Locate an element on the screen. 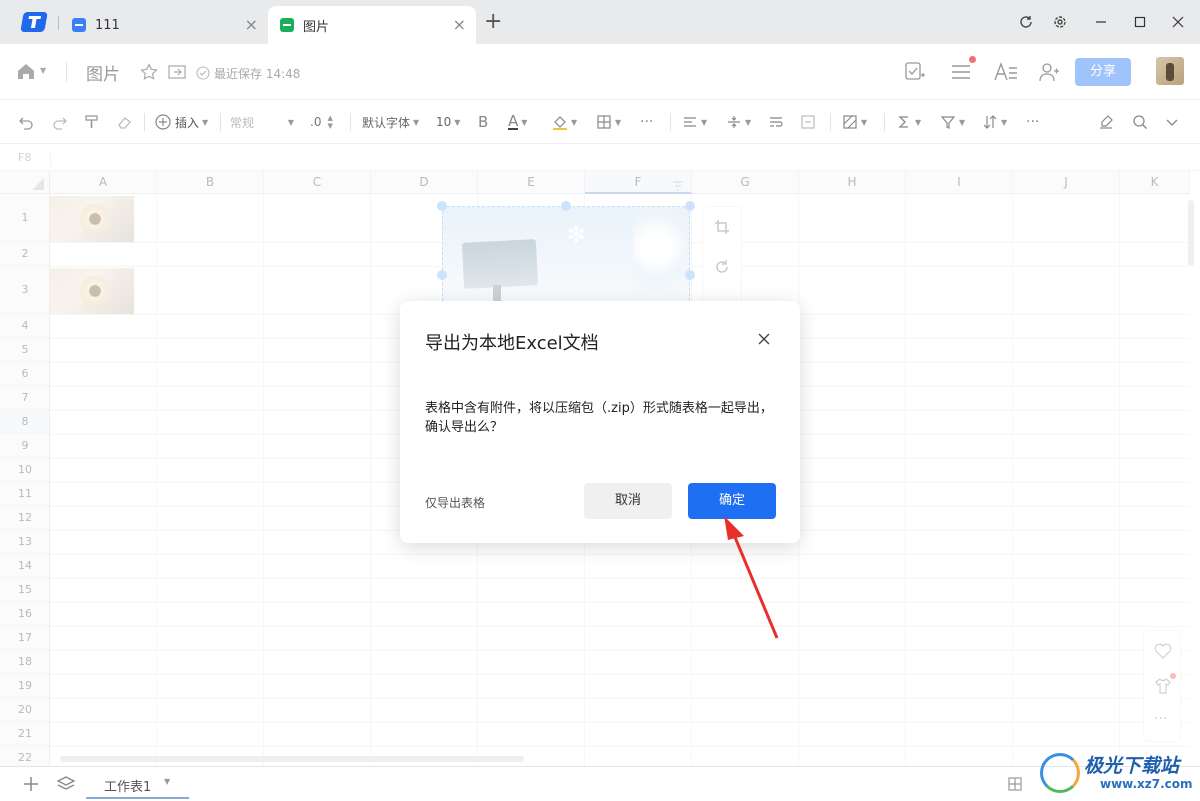 The width and height of the screenshot is (1200, 801). font-family-select: 默认字体 ▼ is located at coordinates (390, 122).